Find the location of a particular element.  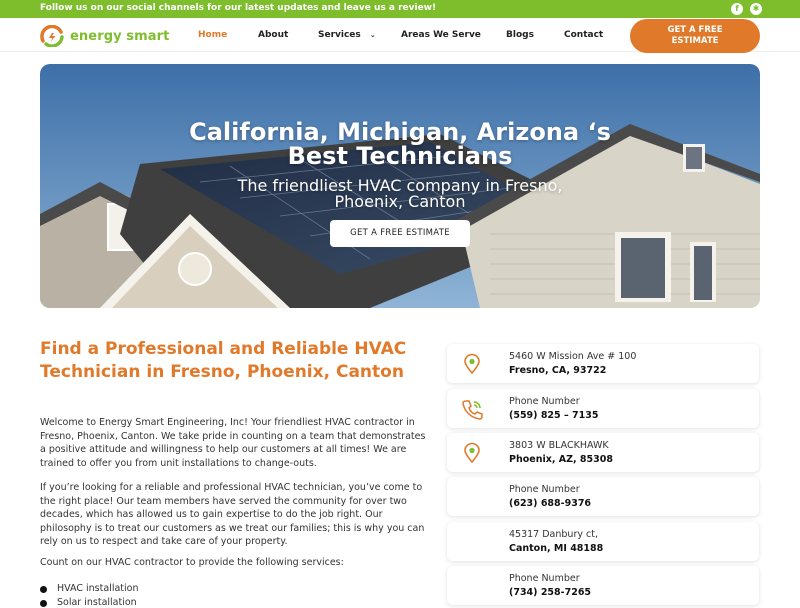

contact-label: 45317 Danbury ct, is located at coordinates (553, 534).